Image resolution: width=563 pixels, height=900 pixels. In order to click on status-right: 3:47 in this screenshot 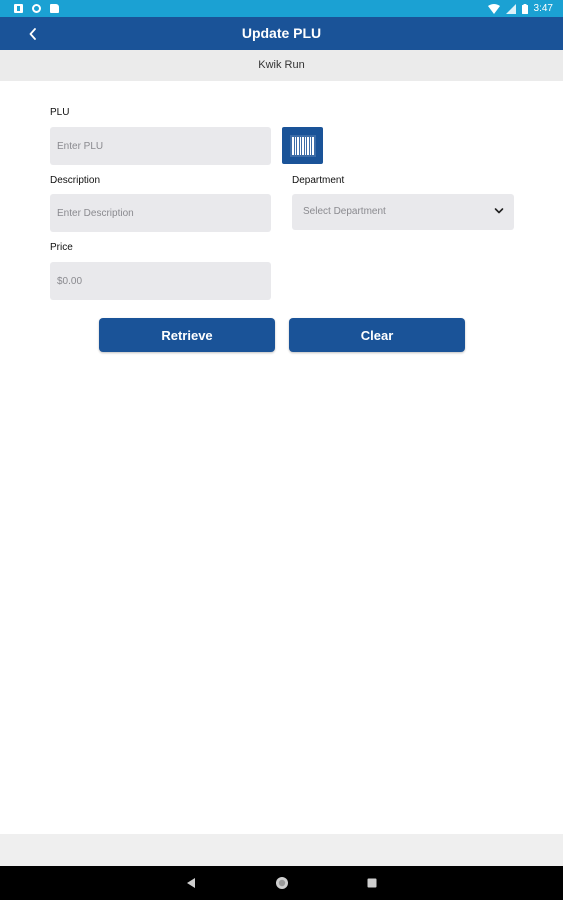, I will do `click(520, 8)`.